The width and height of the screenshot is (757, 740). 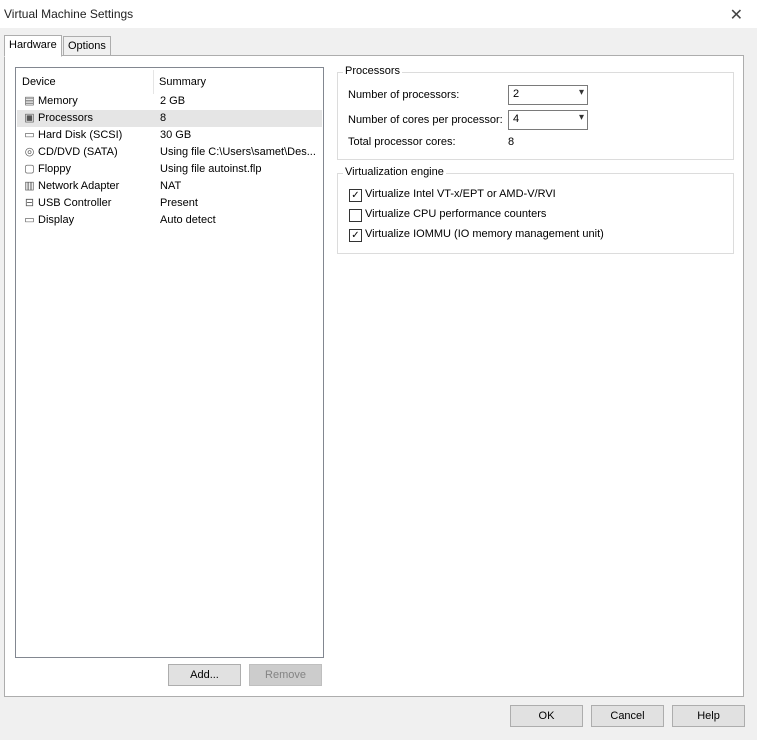 I want to click on virtualize-vtx-checkbox: ✓, so click(x=355, y=195).